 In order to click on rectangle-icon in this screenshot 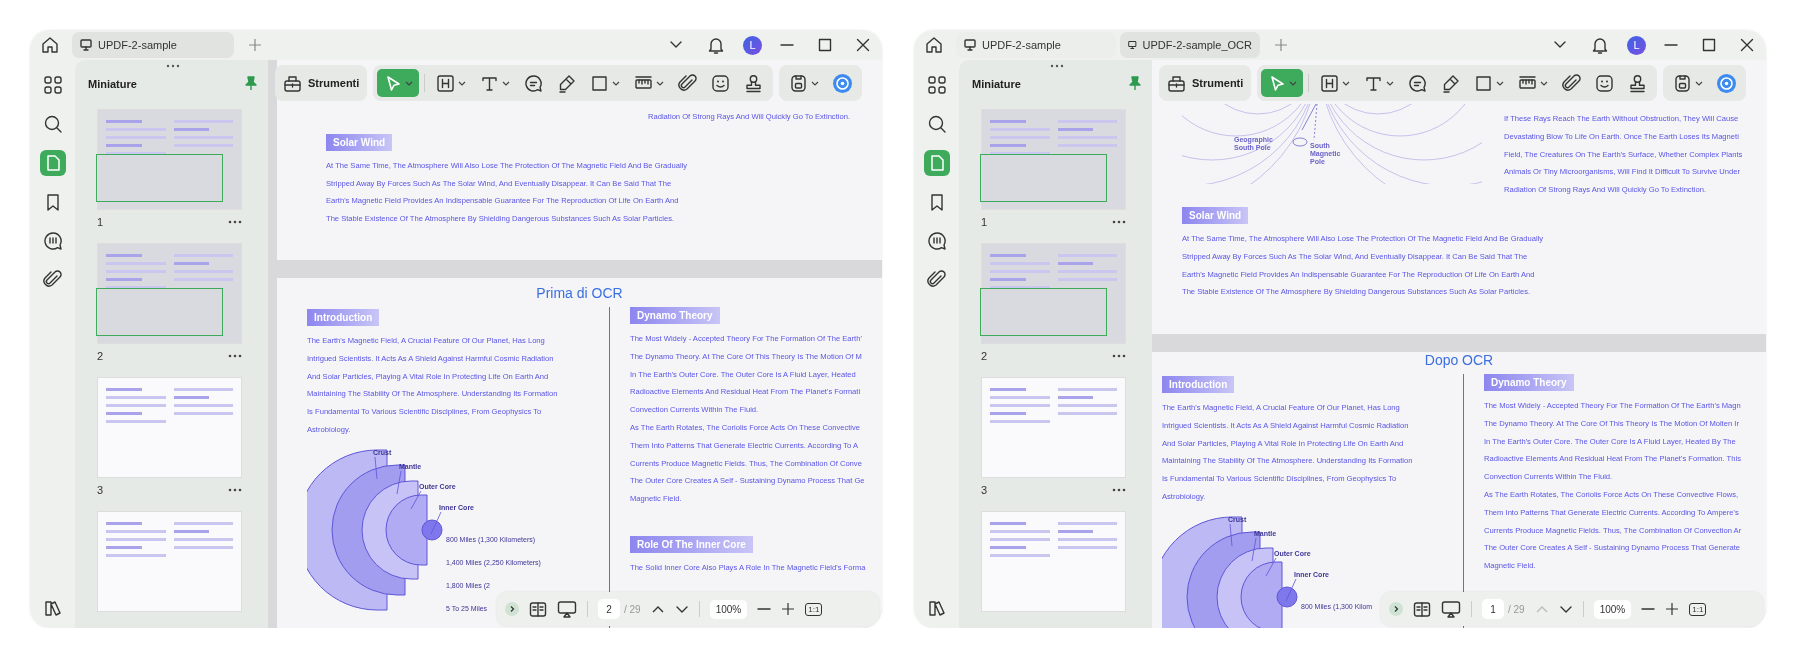, I will do `click(1484, 83)`.